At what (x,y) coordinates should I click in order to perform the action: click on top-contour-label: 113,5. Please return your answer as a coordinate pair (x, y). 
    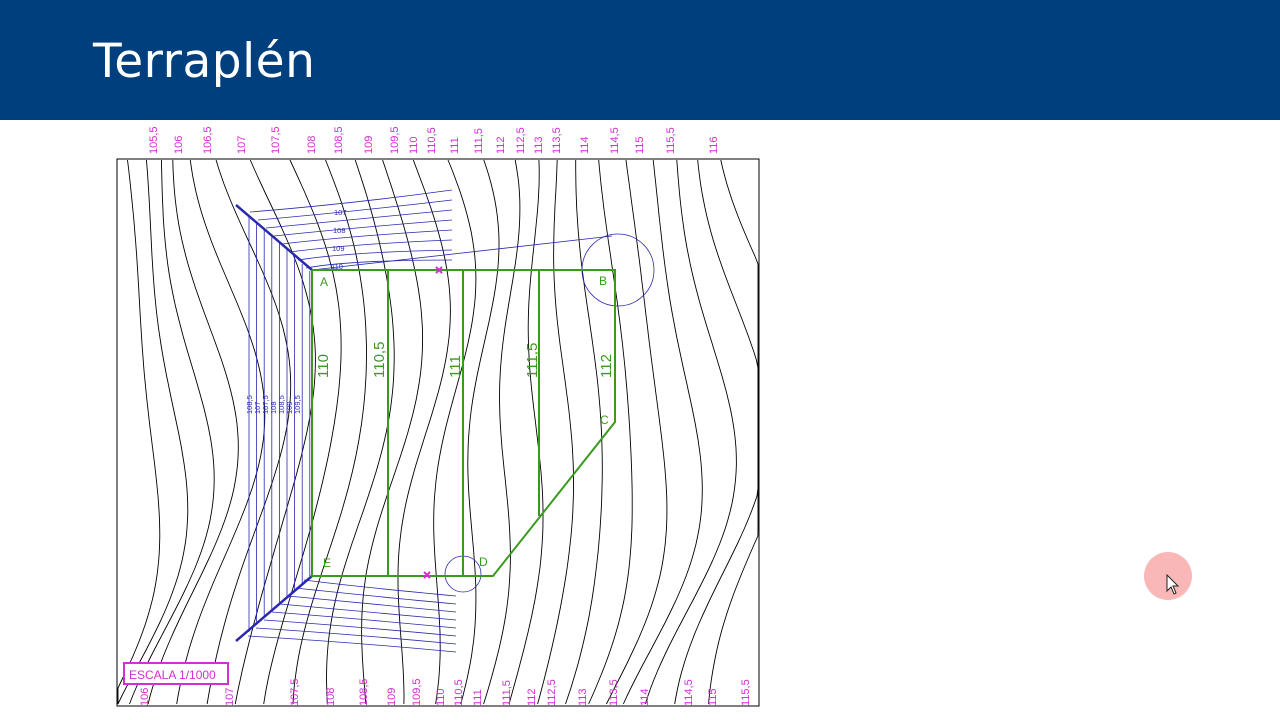
    Looking at the image, I should click on (557, 140).